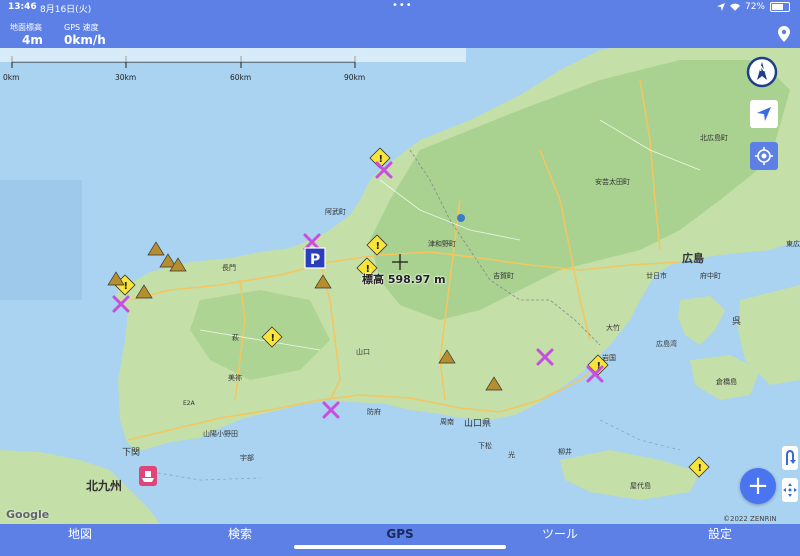 This screenshot has width=800, height=556. Describe the element at coordinates (363, 351) in the screenshot. I see `place-label: 山口` at that location.